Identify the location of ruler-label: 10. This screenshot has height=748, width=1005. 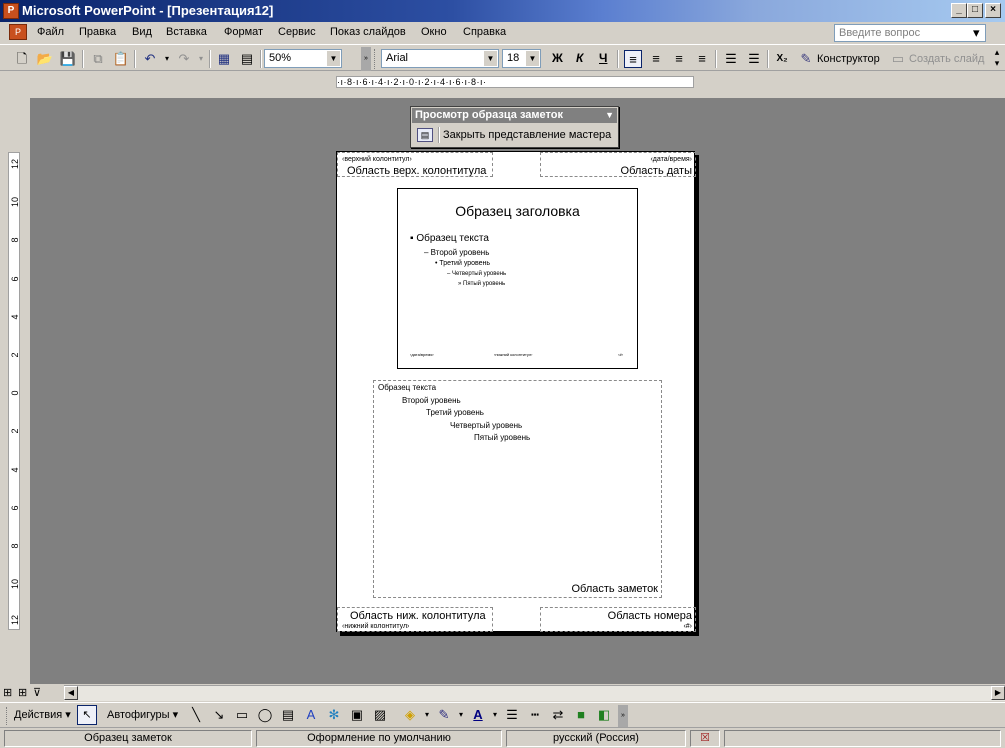
(15, 202).